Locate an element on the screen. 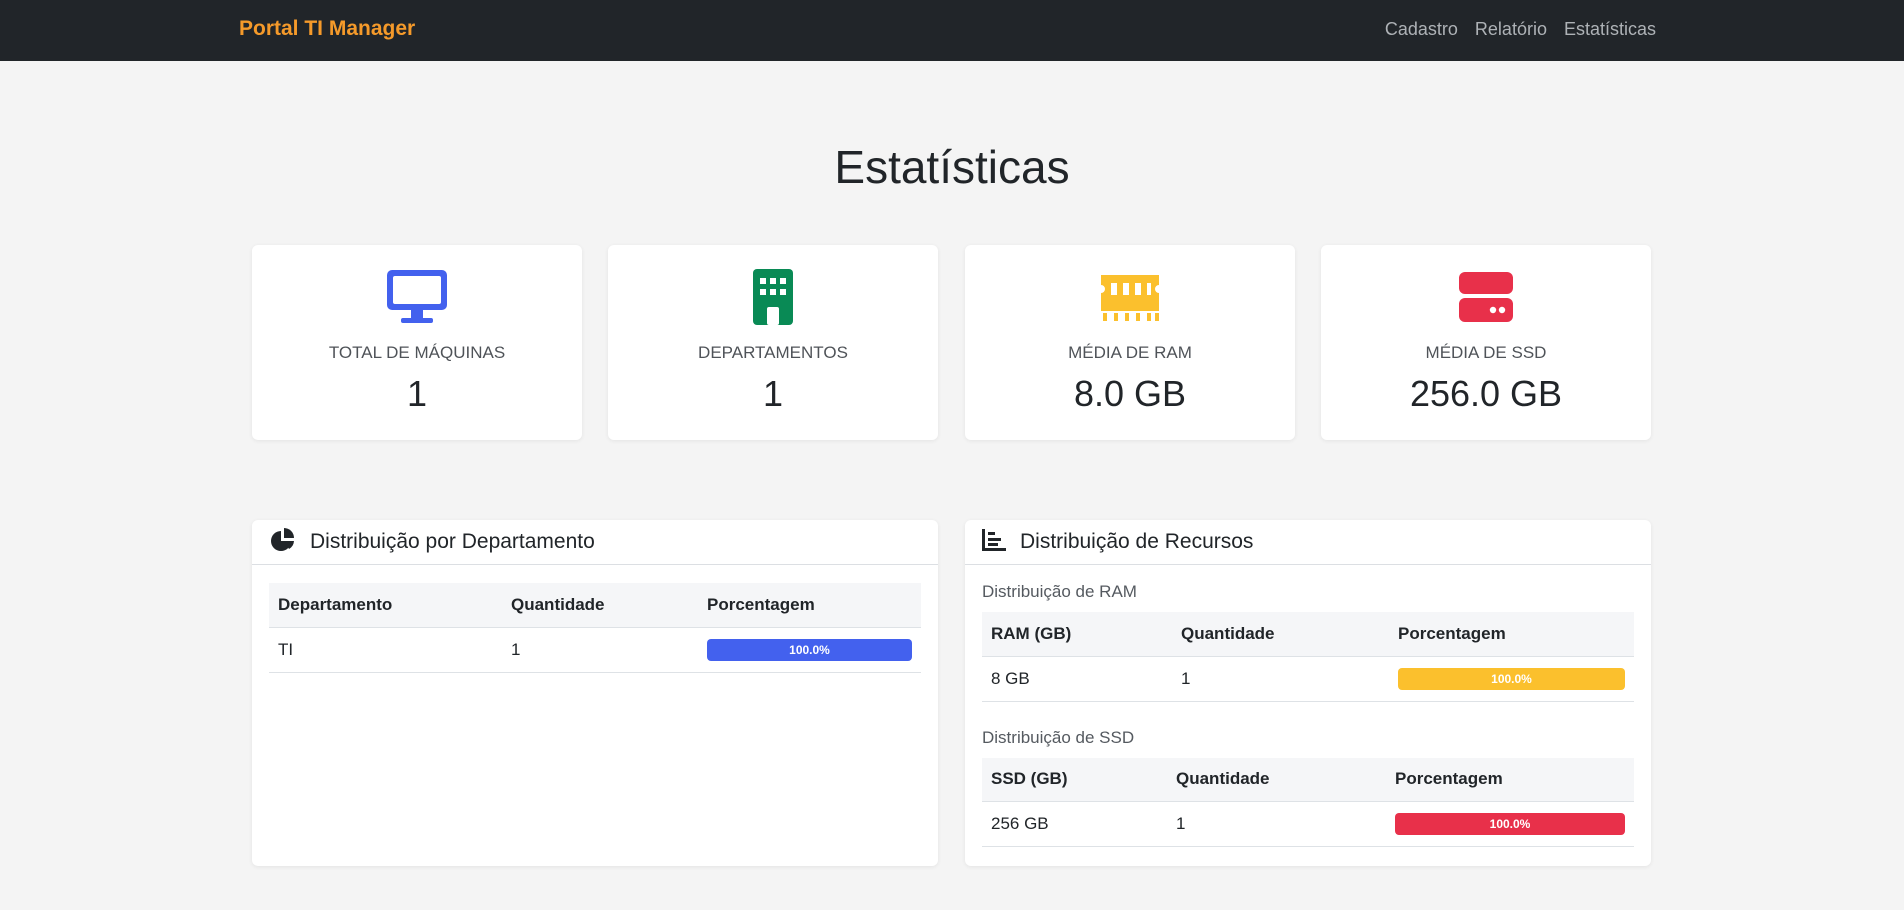  ssd-count: 1 is located at coordinates (1276, 824).